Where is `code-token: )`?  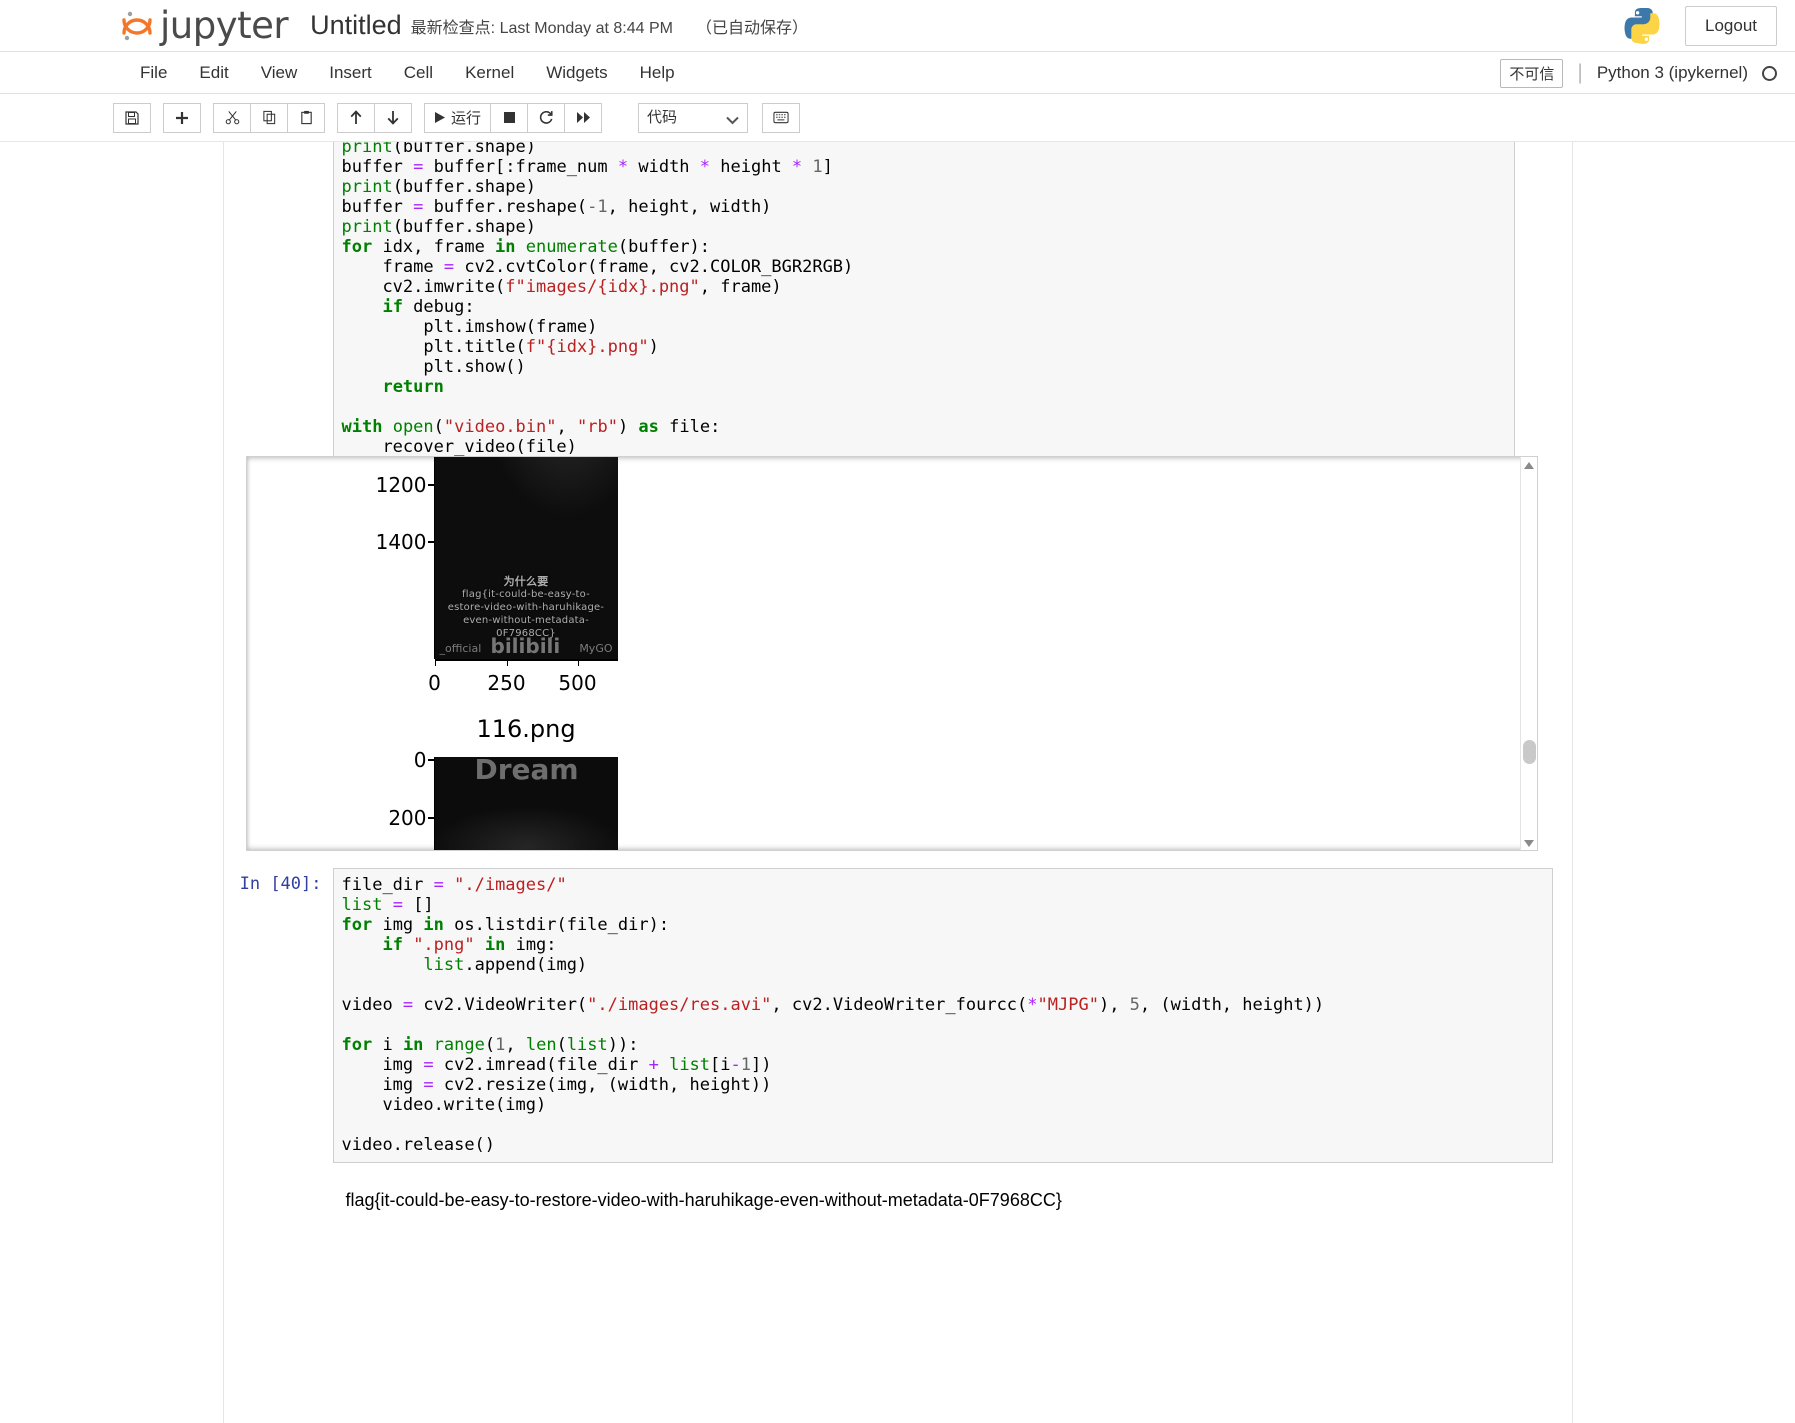 code-token: ) is located at coordinates (628, 427).